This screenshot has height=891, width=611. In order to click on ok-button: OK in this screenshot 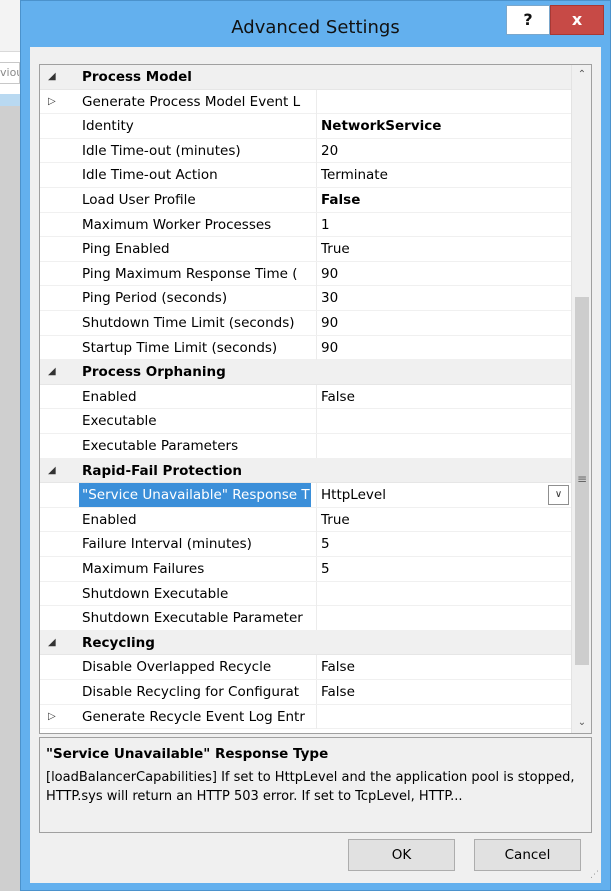, I will do `click(401, 855)`.